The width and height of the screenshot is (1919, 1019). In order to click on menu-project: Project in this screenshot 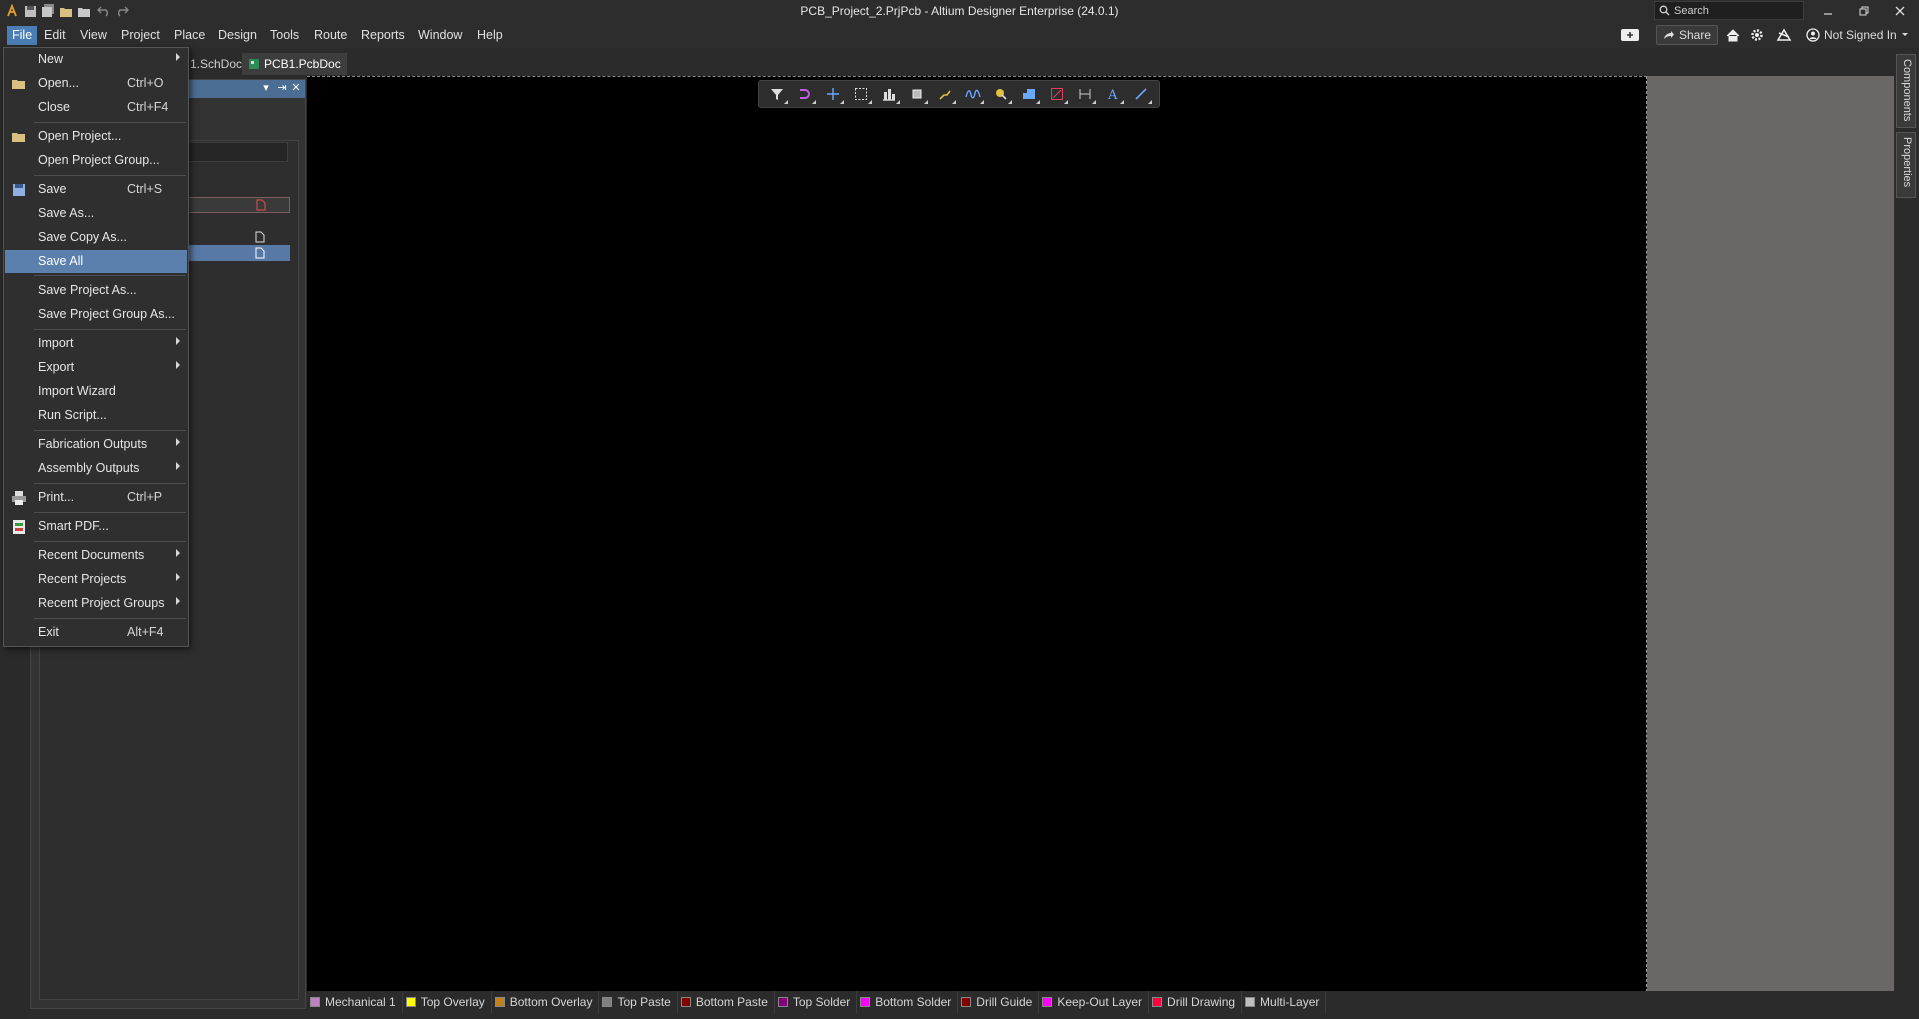, I will do `click(140, 35)`.